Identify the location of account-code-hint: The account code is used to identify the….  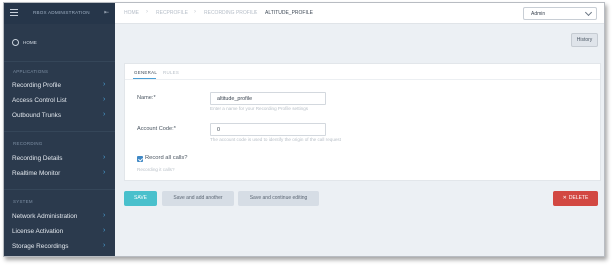
(276, 139).